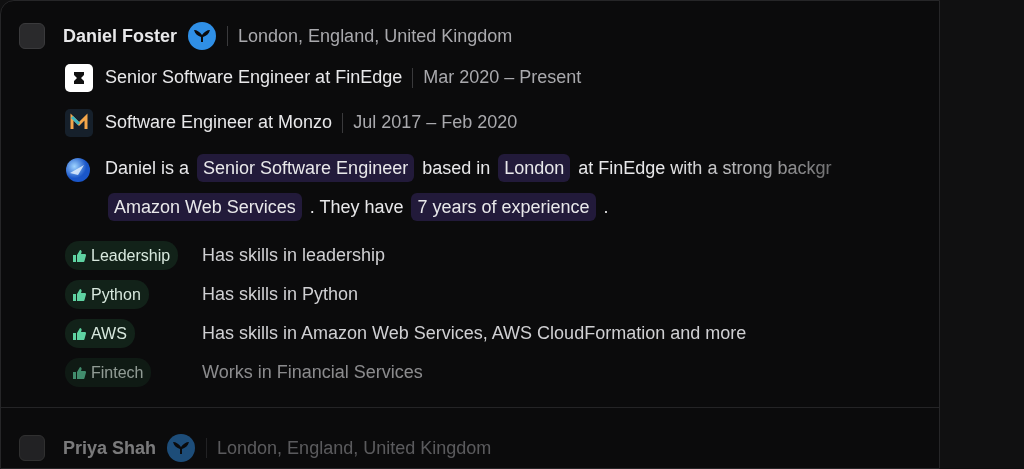  What do you see at coordinates (435, 122) in the screenshot?
I see `job-dates: Jul 2017 – Feb 2020` at bounding box center [435, 122].